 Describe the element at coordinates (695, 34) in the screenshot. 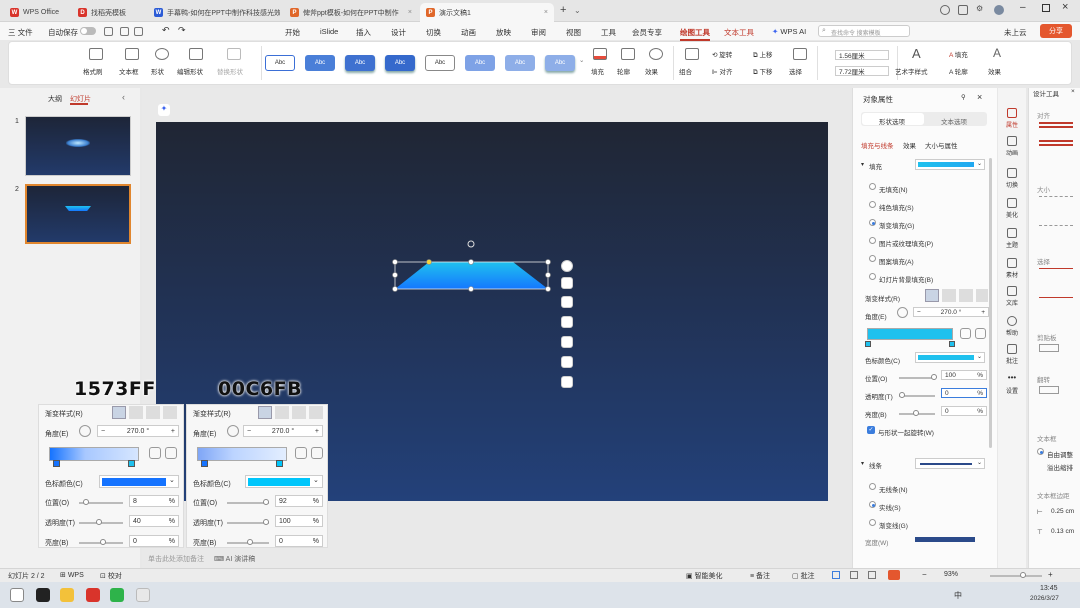

I see `menu-drawing-tools: 绘图工具` at that location.